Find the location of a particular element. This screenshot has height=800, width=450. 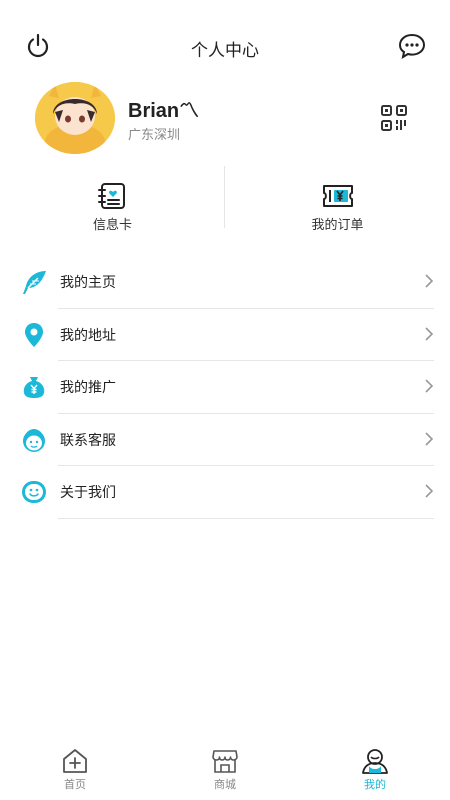

my-orders-button: 我的订单 is located at coordinates (337, 200).